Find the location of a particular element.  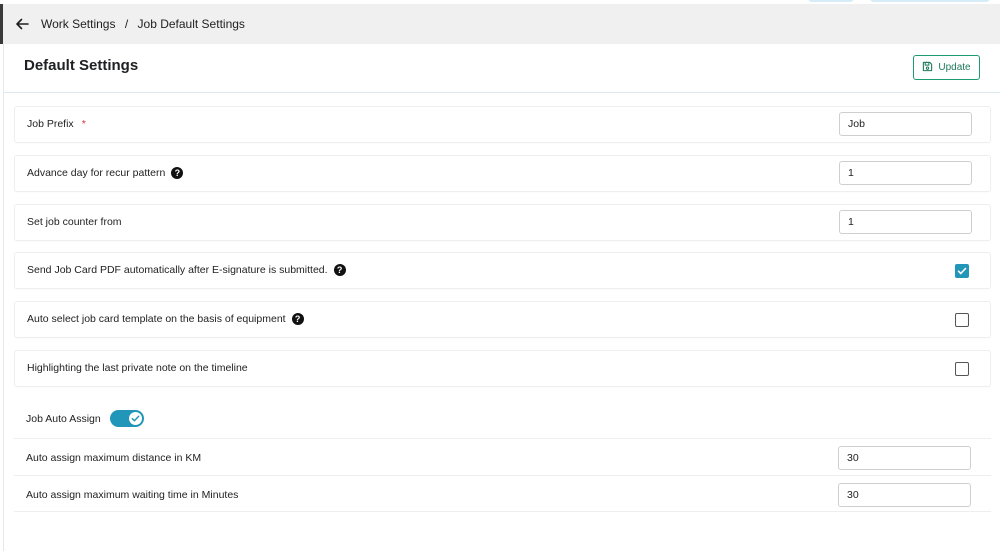

job-counter-label-group: Set job counter from is located at coordinates (74, 222).